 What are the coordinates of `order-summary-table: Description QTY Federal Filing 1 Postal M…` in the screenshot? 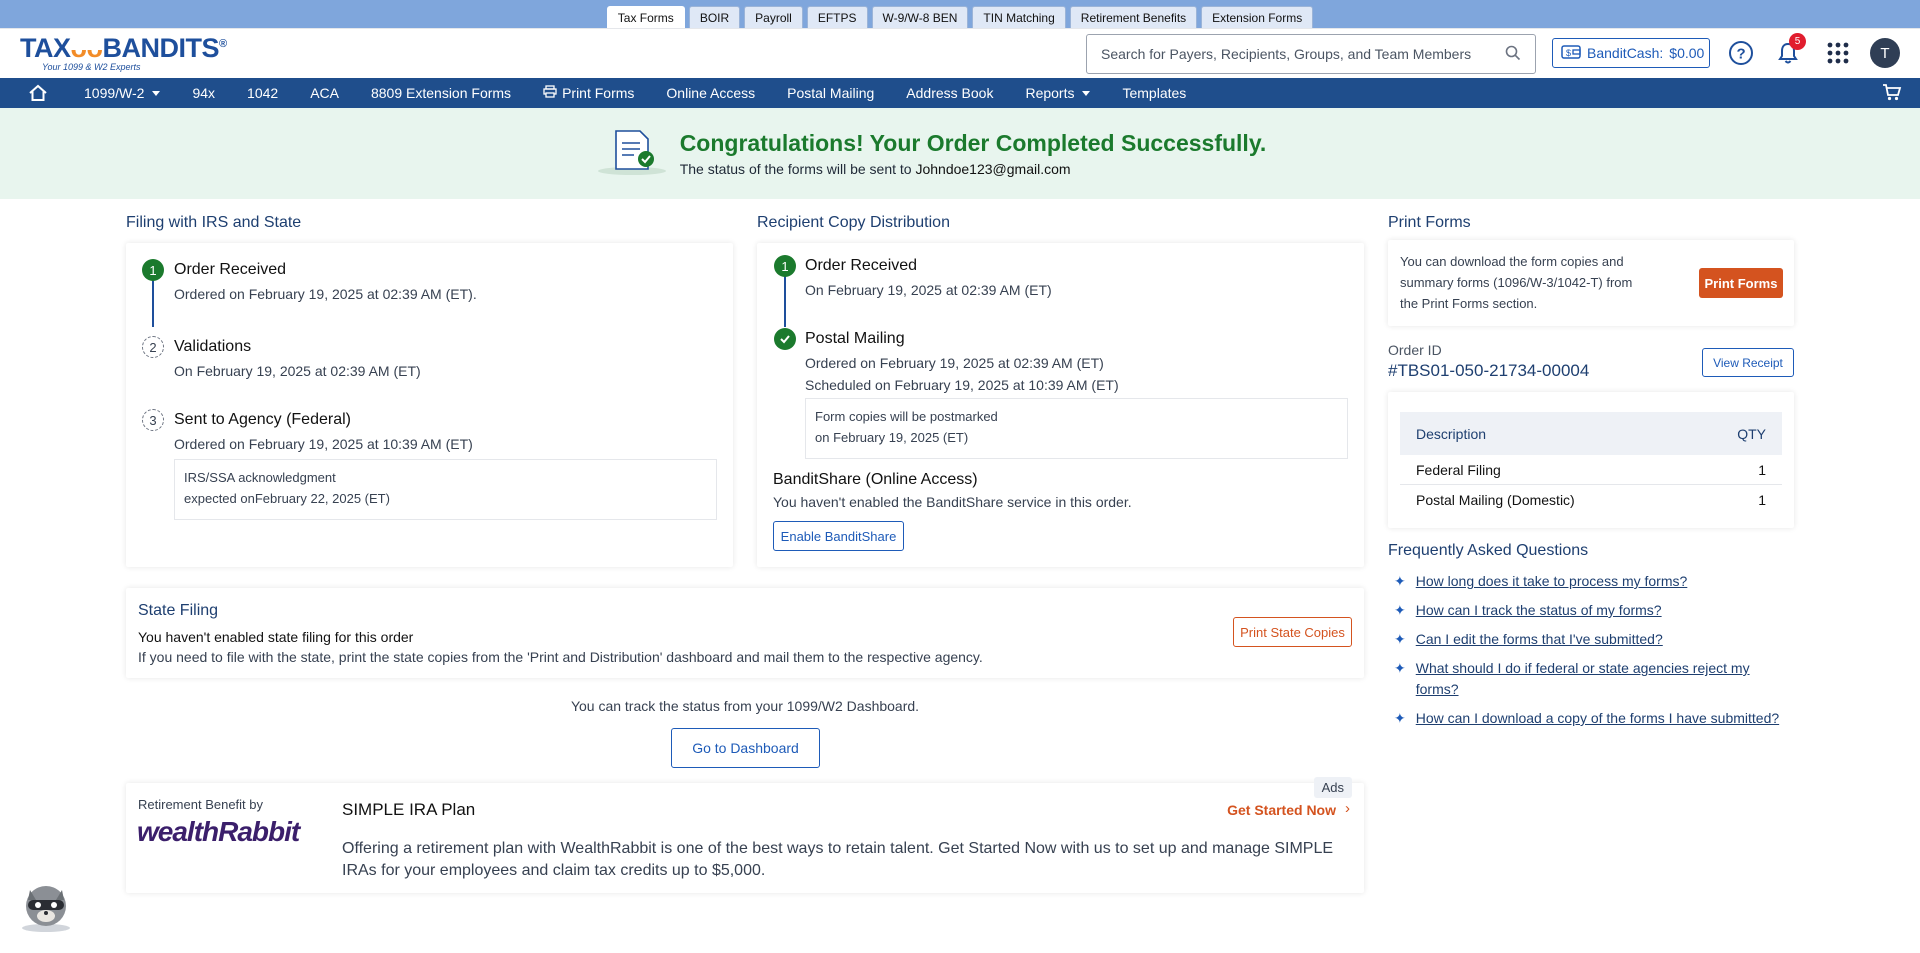 It's located at (1591, 463).